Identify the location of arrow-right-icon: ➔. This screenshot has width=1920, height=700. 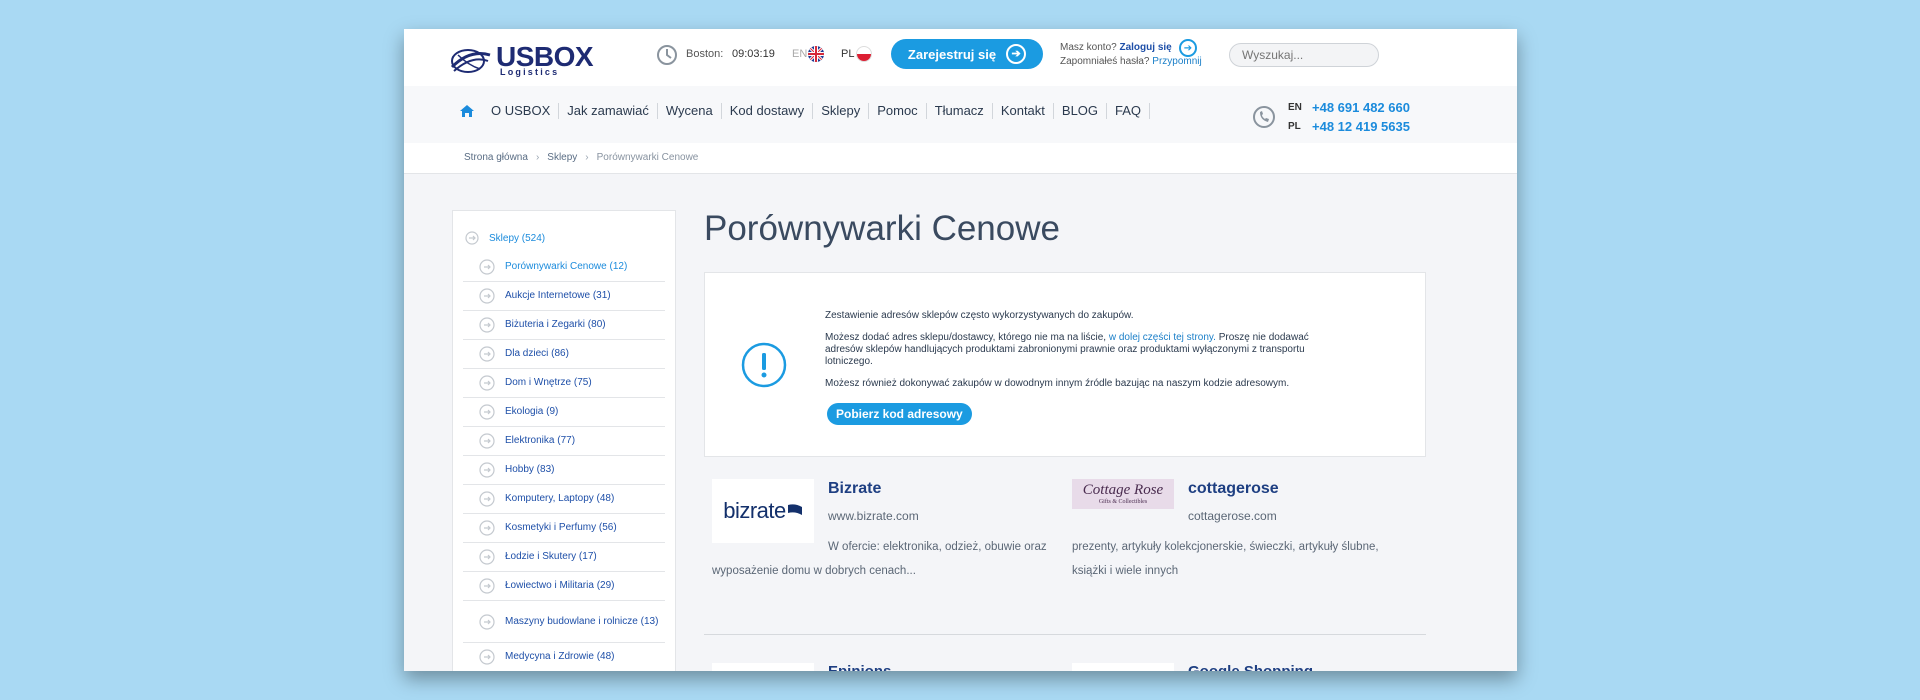
(1016, 54).